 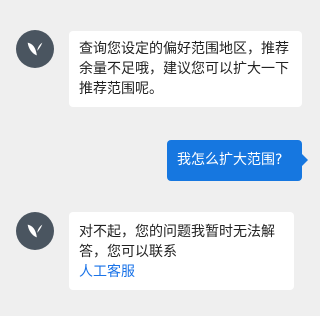 I want to click on user-message-bubble: 我怎么扩大范围?, so click(x=237, y=160).